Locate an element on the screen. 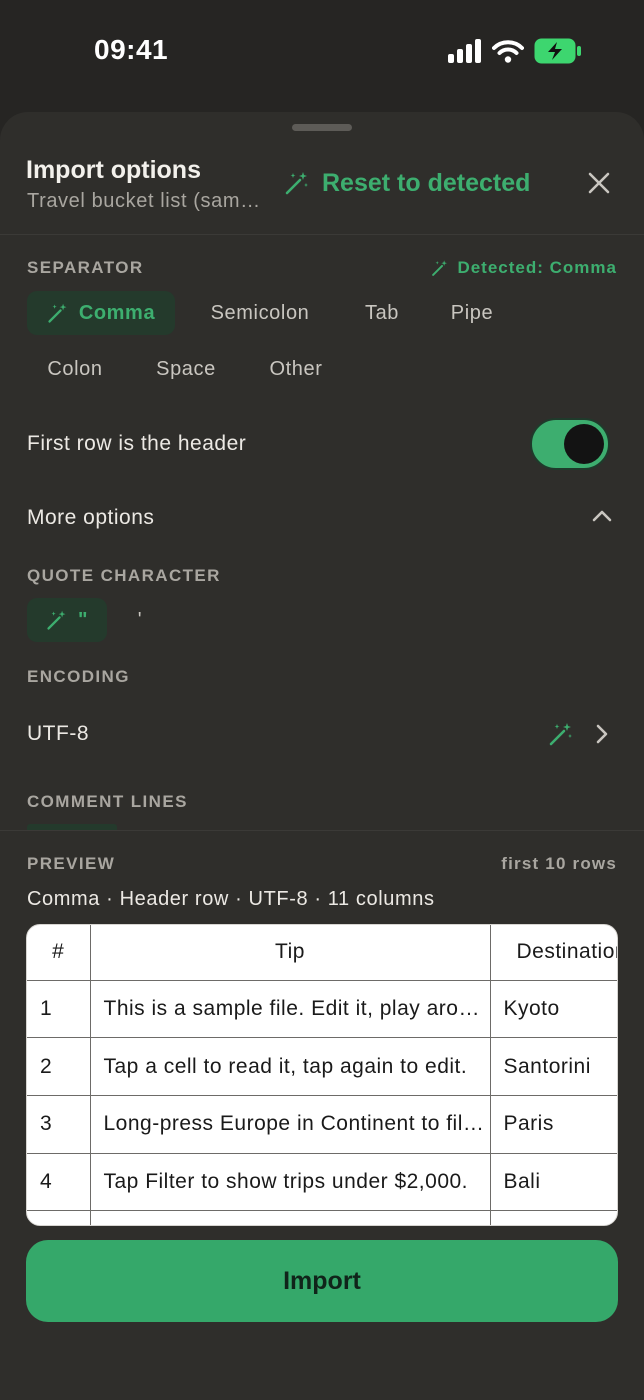  table-header-row: # Tip Destination is located at coordinates (322, 953).